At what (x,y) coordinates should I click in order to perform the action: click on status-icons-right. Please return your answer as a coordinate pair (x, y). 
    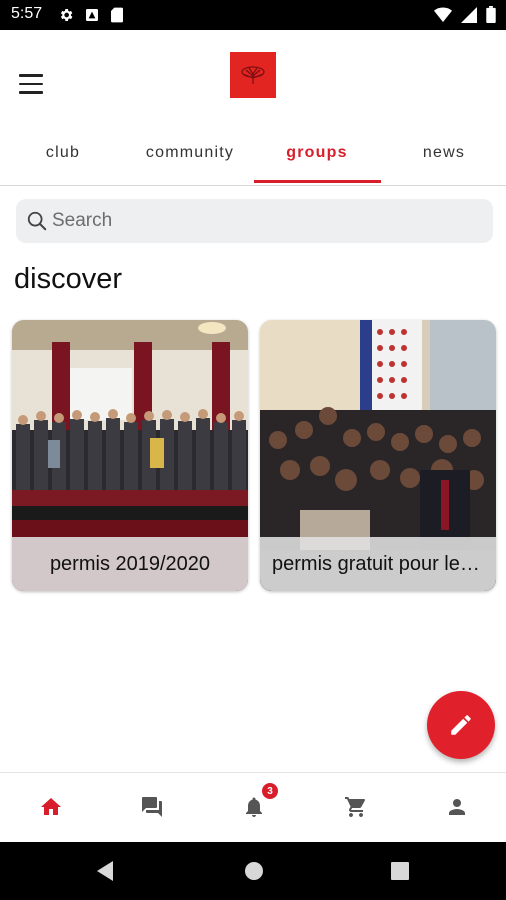
    Looking at the image, I should click on (465, 14).